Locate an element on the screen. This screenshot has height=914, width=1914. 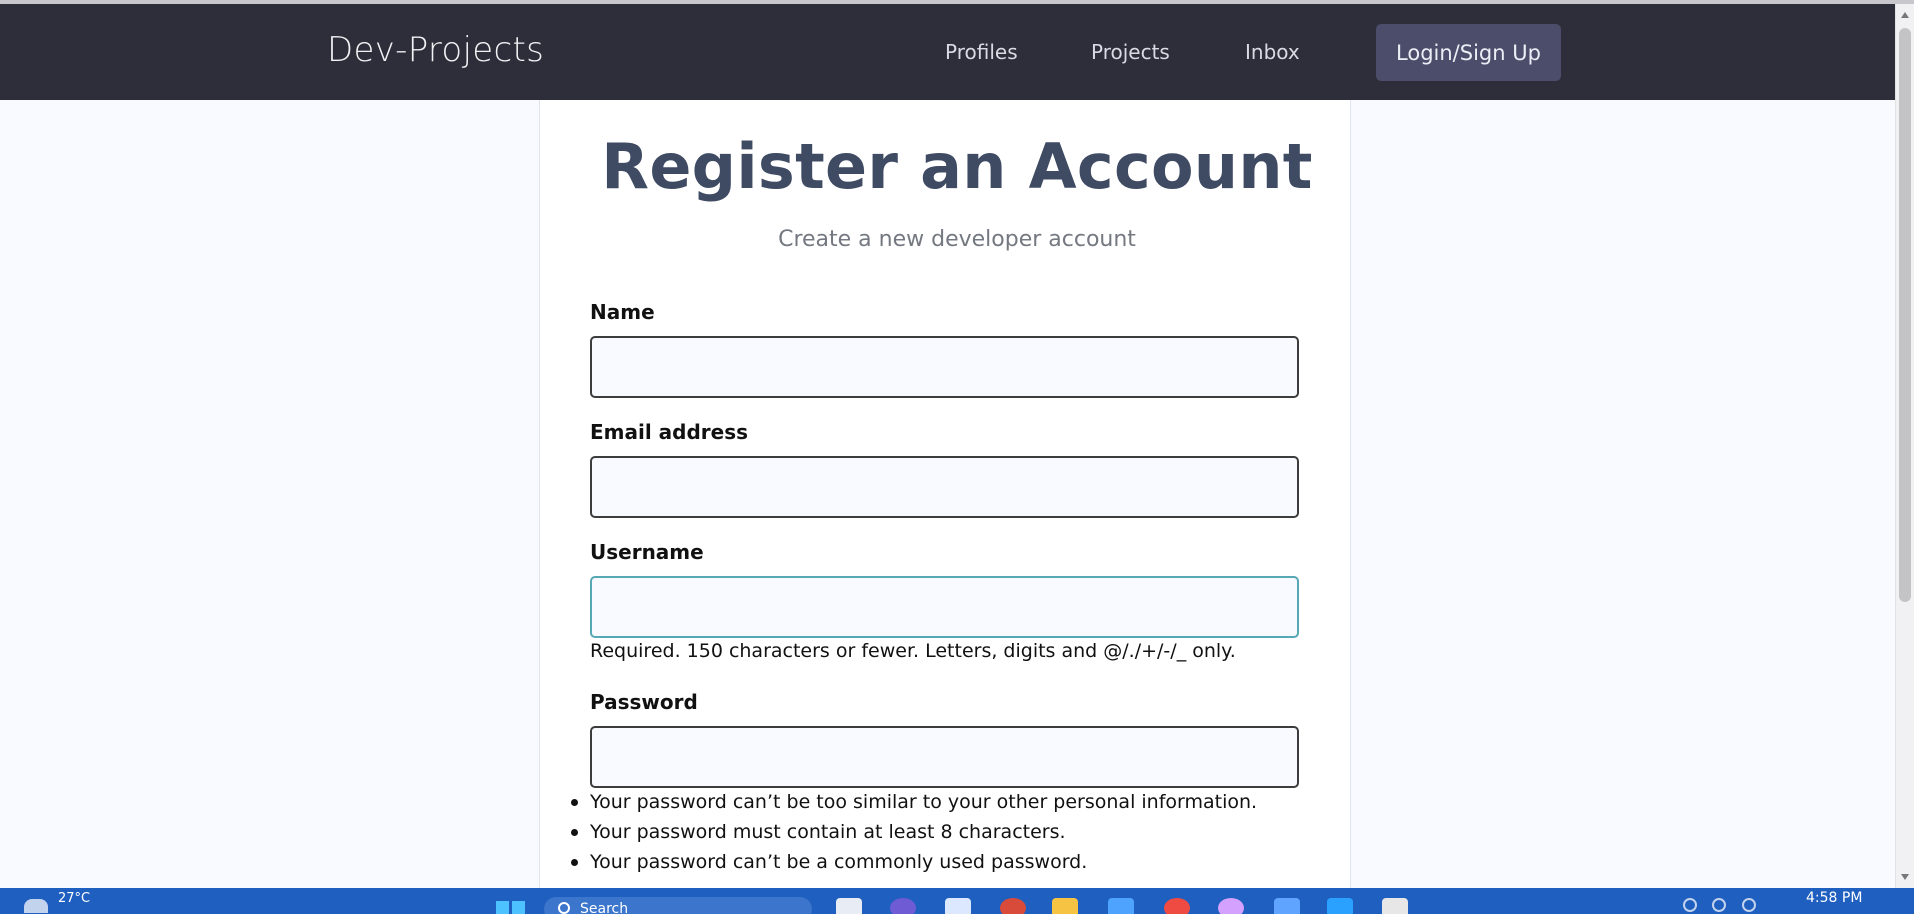
scroll-up-icon is located at coordinates (1905, 15).